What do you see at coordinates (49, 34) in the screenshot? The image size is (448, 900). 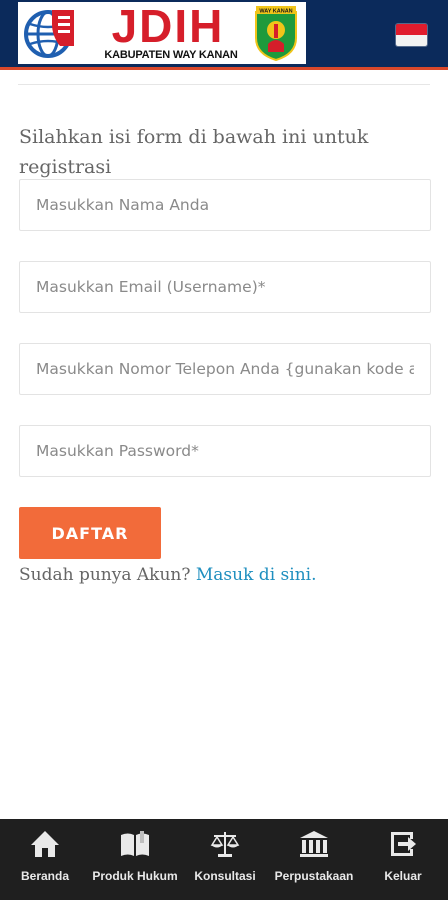 I see `globe-icon` at bounding box center [49, 34].